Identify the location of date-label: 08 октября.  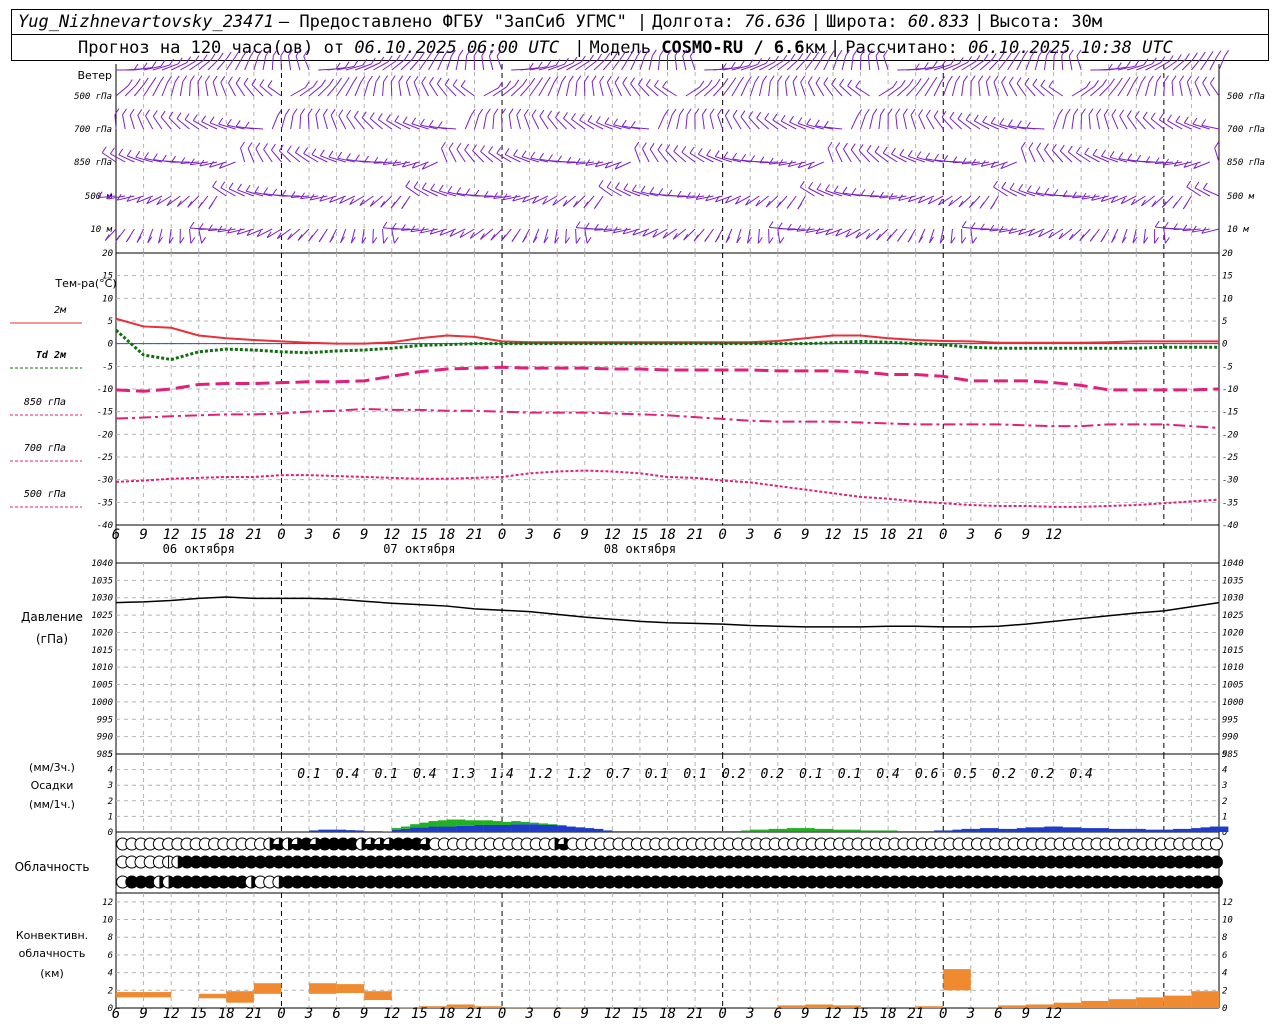
(640, 549).